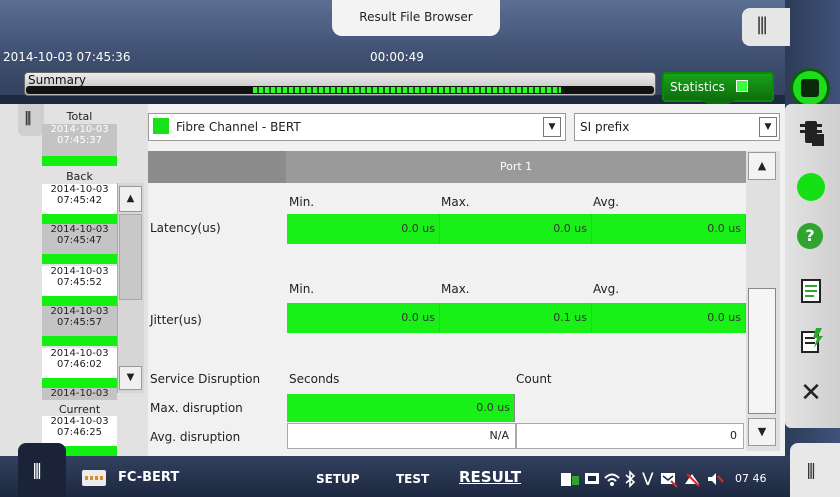 This screenshot has height=497, width=840. Describe the element at coordinates (593, 481) in the screenshot. I see `remote-display-icon` at that location.